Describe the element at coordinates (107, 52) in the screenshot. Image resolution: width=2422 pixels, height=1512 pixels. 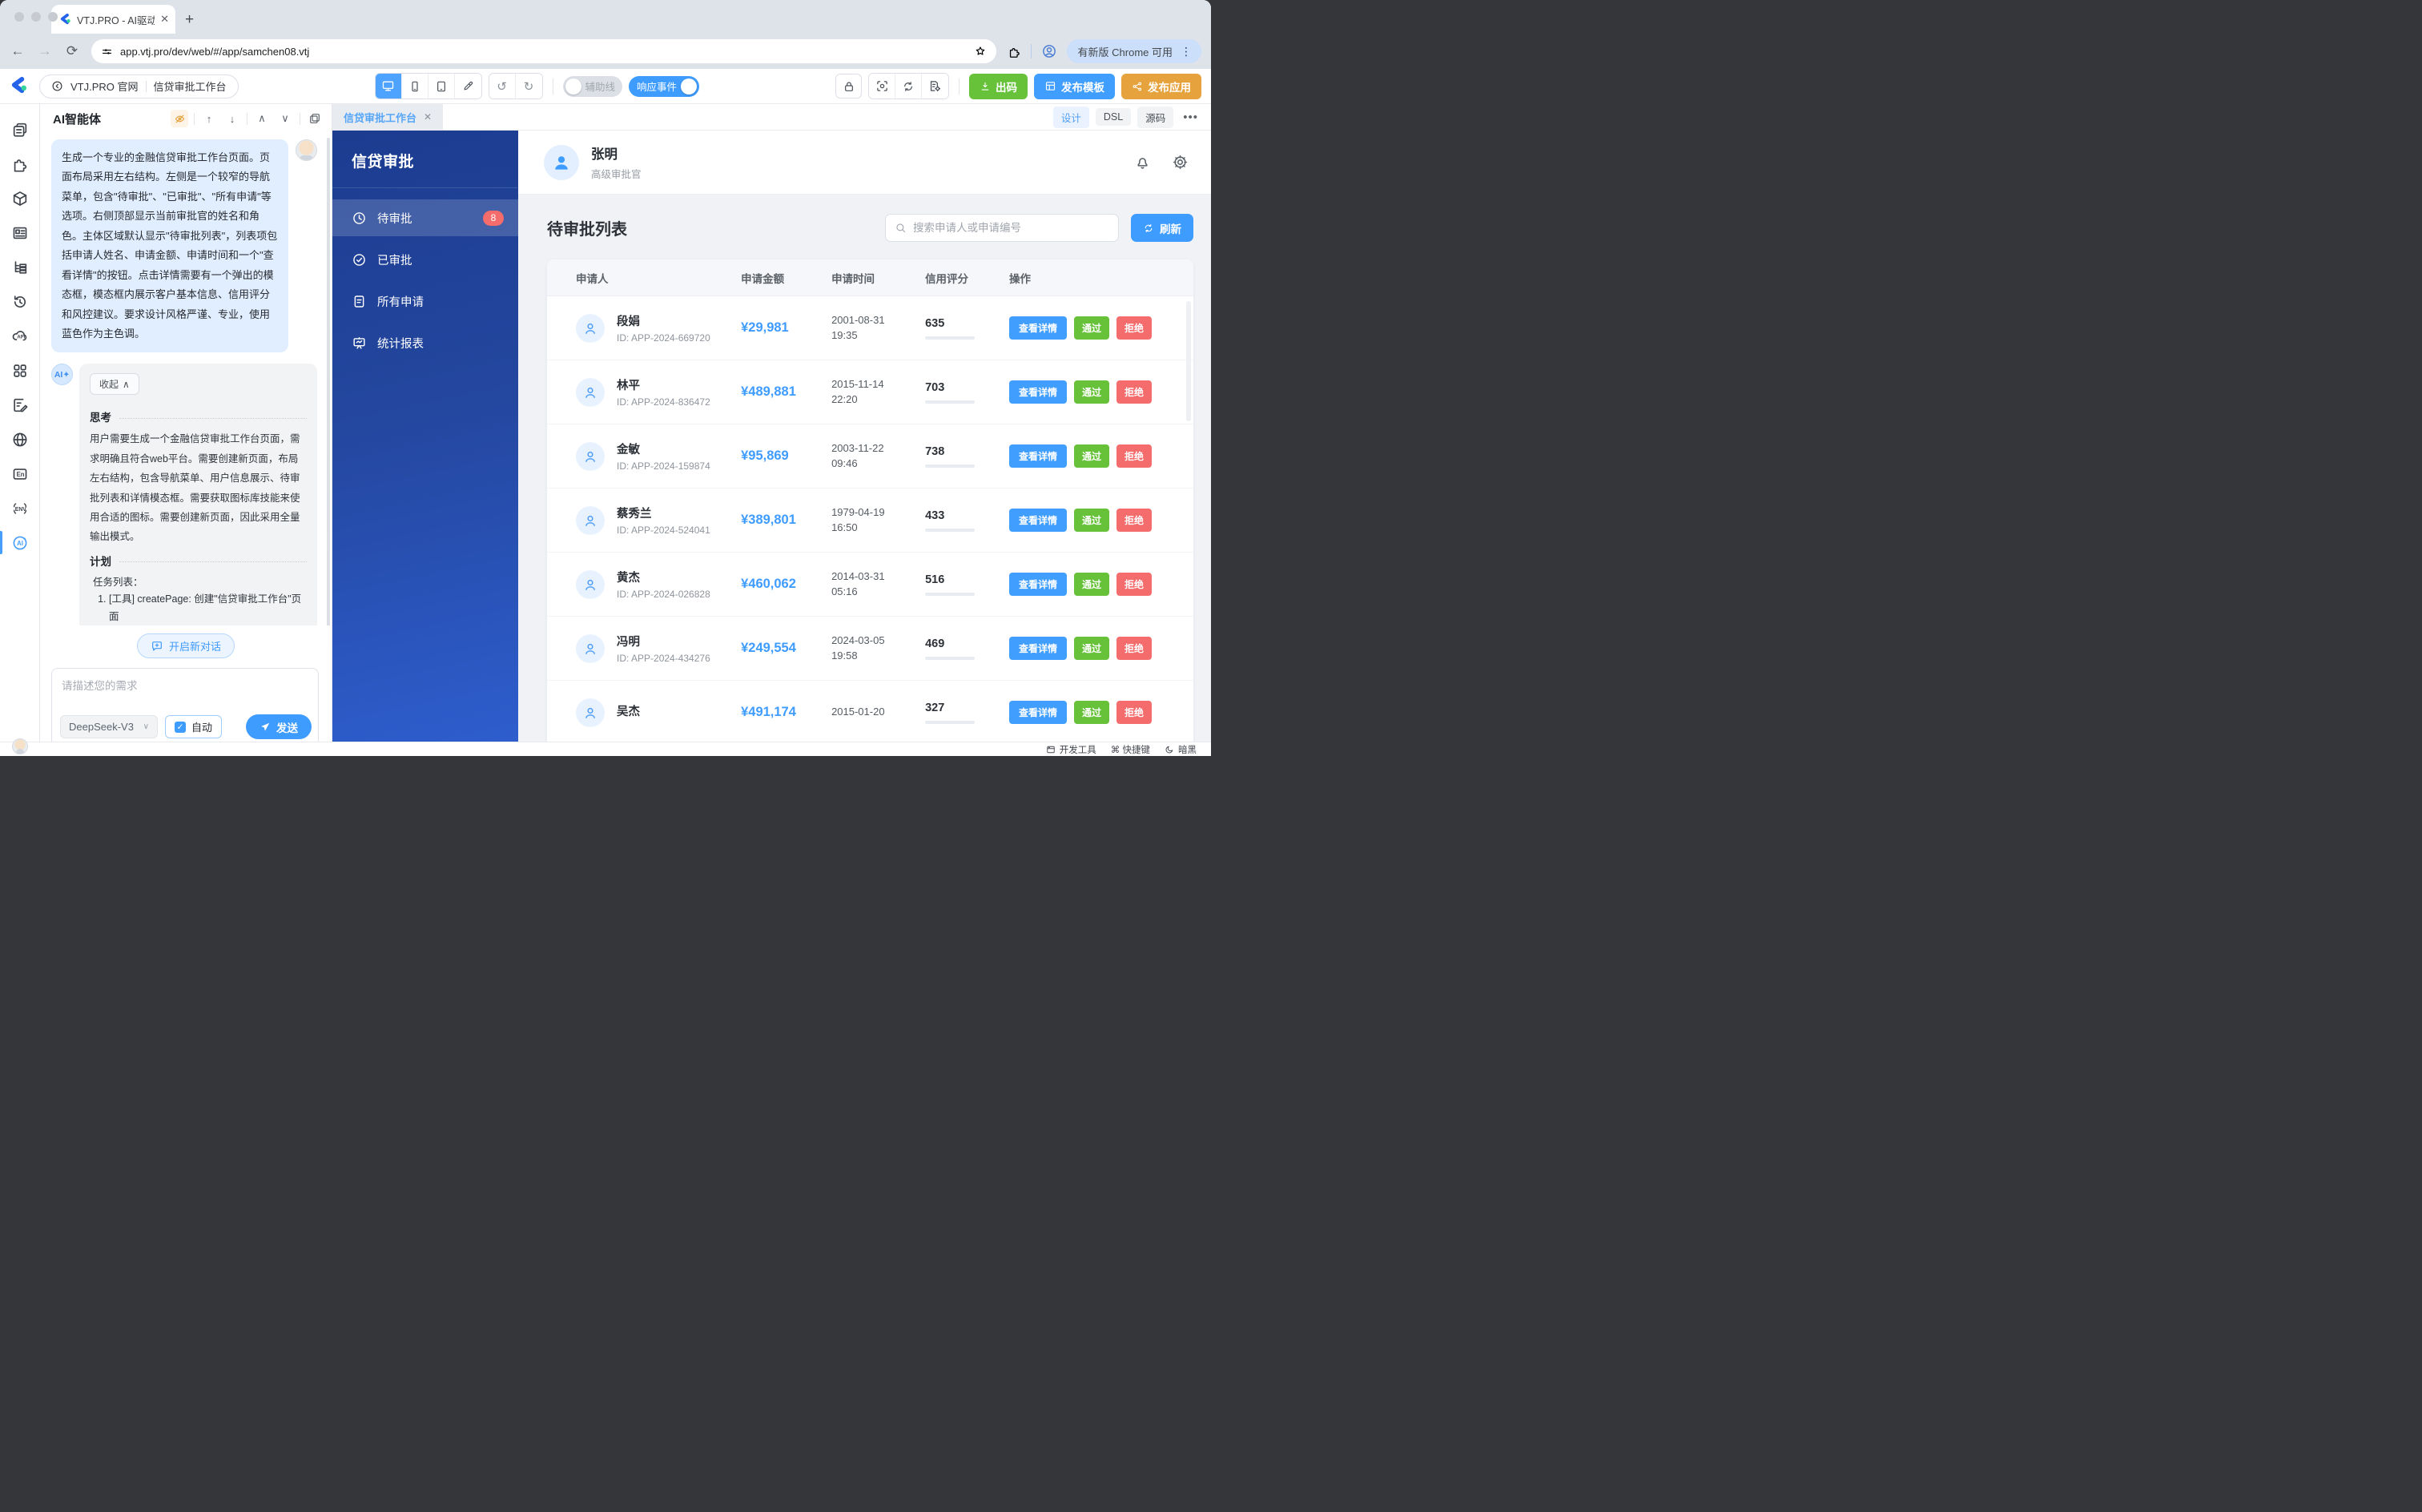
I see `site-settings-icon` at that location.